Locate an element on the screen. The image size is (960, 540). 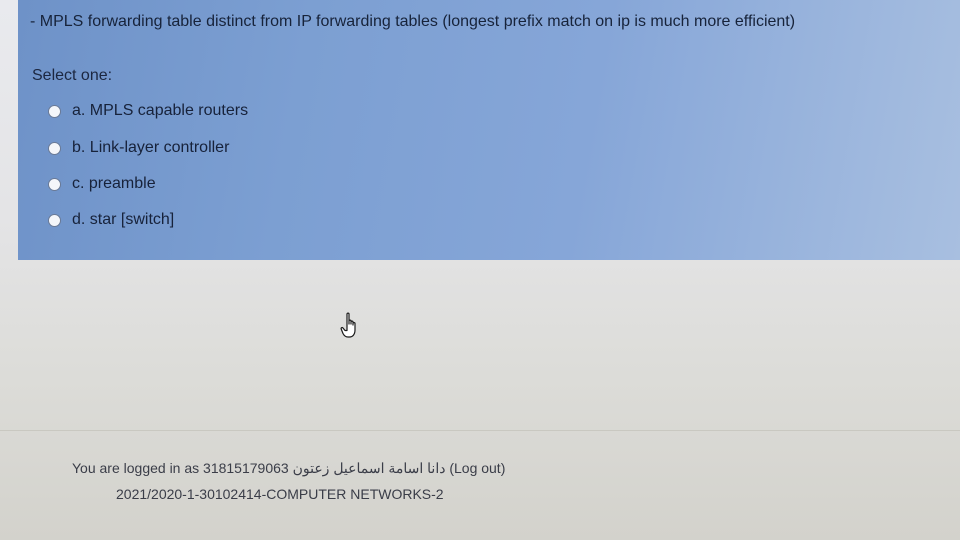
course-link: 2021/2020-1-30102414-COMPUTER NETWORKS-2 is located at coordinates (280, 494).